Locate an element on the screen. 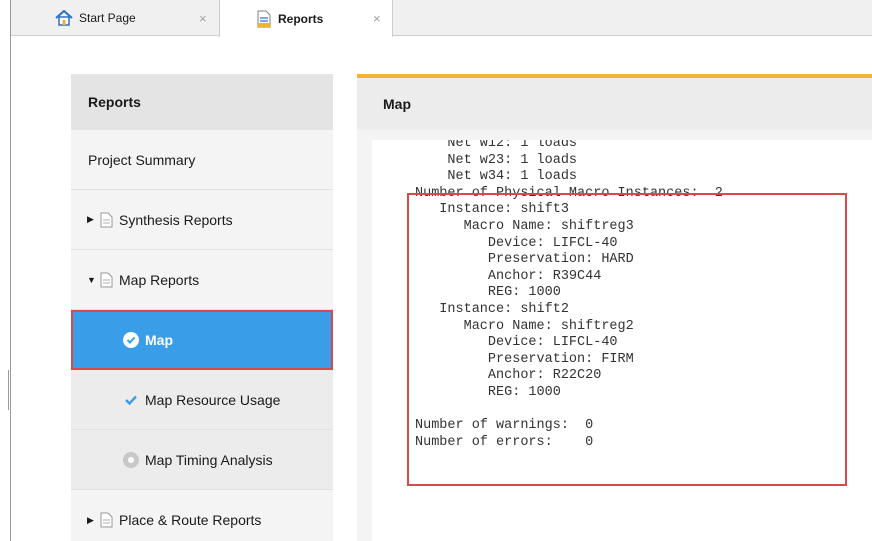 This screenshot has height=541, width=872. panel-title: Map is located at coordinates (614, 104).